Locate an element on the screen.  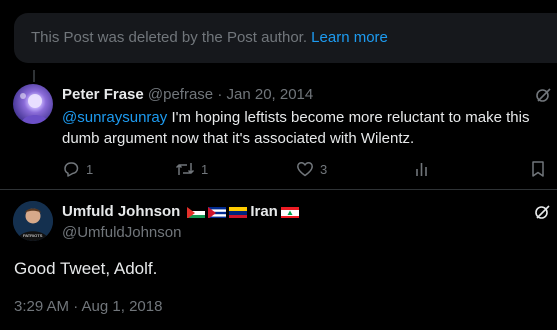
author-handle: @pefrase is located at coordinates (180, 94).